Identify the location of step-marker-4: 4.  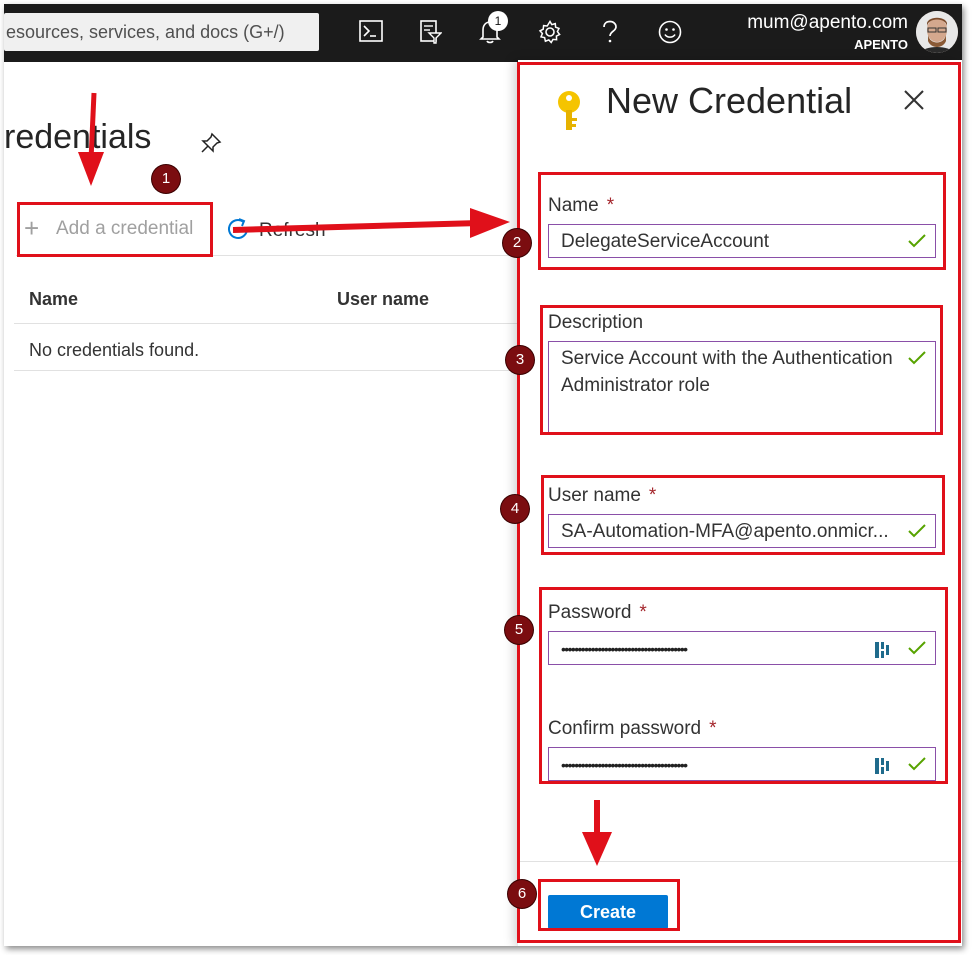
(515, 509).